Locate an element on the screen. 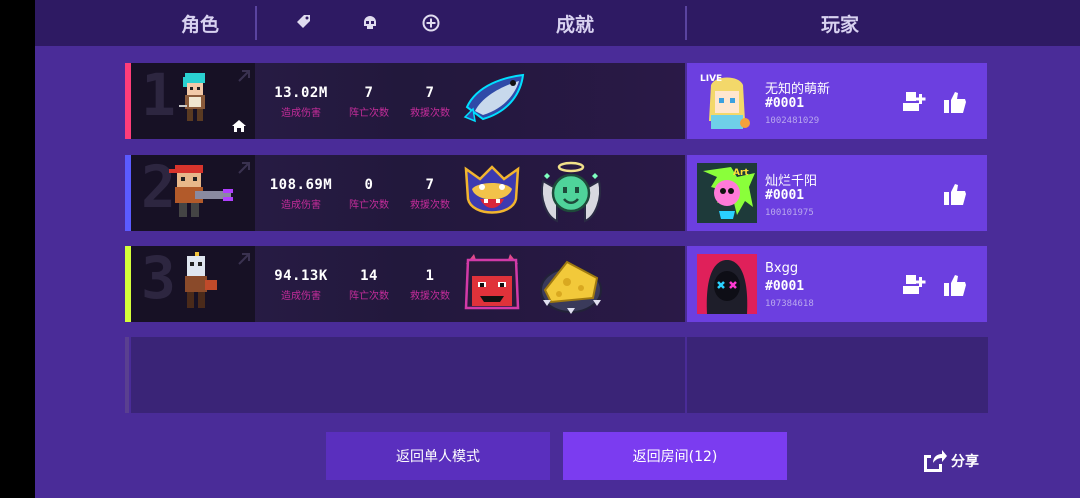 This screenshot has height=498, width=1080. results-header: 角色 成就 玩家 is located at coordinates (557, 23).